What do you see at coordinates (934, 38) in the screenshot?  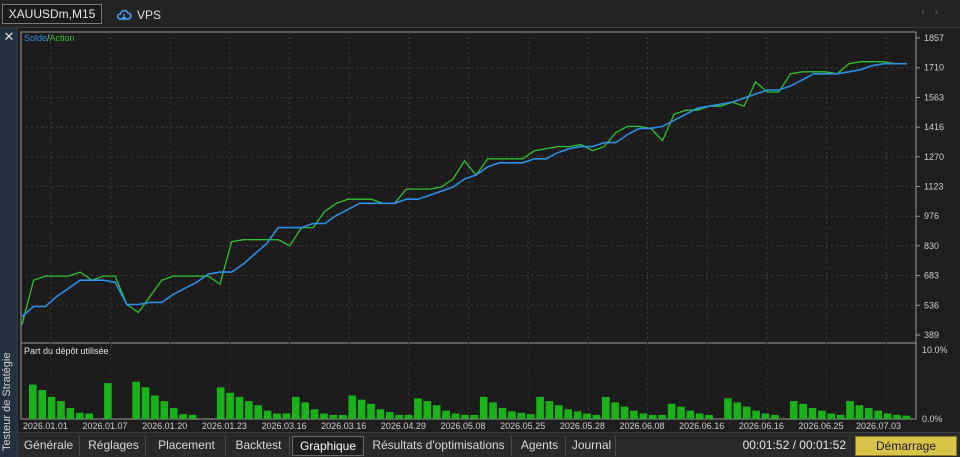 I see `y-tick-label: 1857` at bounding box center [934, 38].